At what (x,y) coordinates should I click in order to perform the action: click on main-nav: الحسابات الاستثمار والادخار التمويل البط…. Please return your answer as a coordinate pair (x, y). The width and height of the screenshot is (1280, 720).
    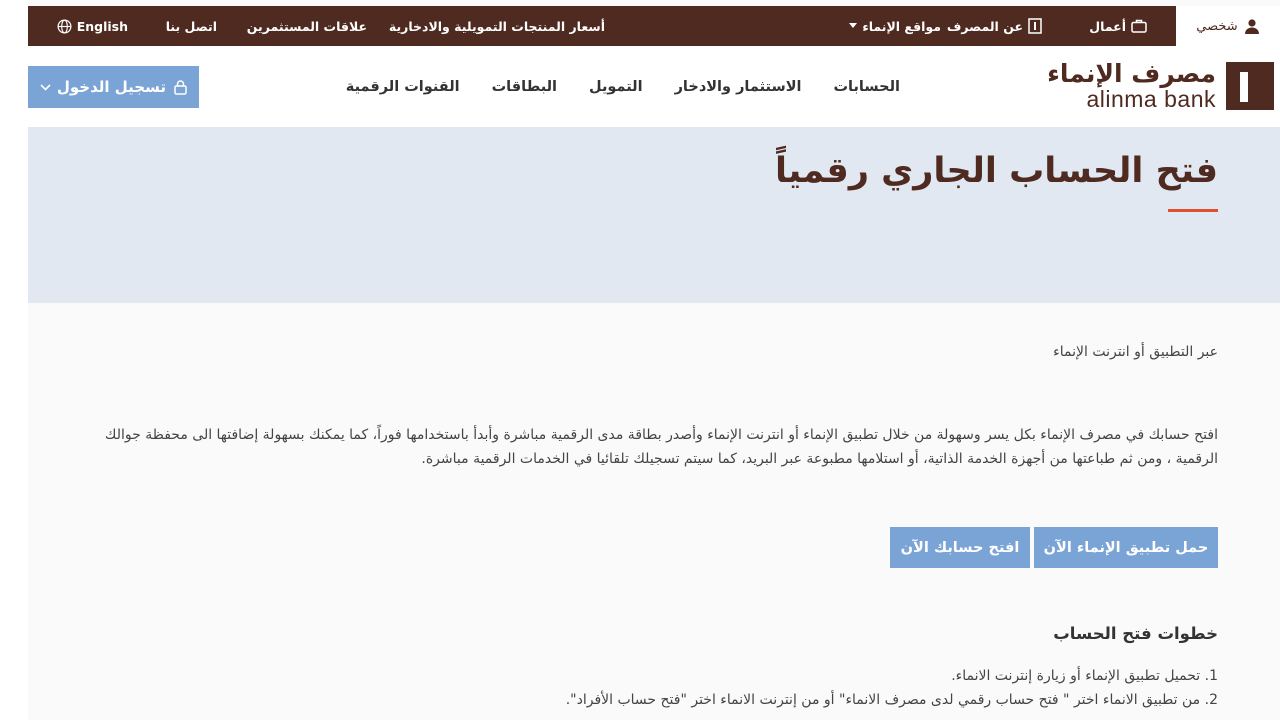
    Looking at the image, I should click on (623, 86).